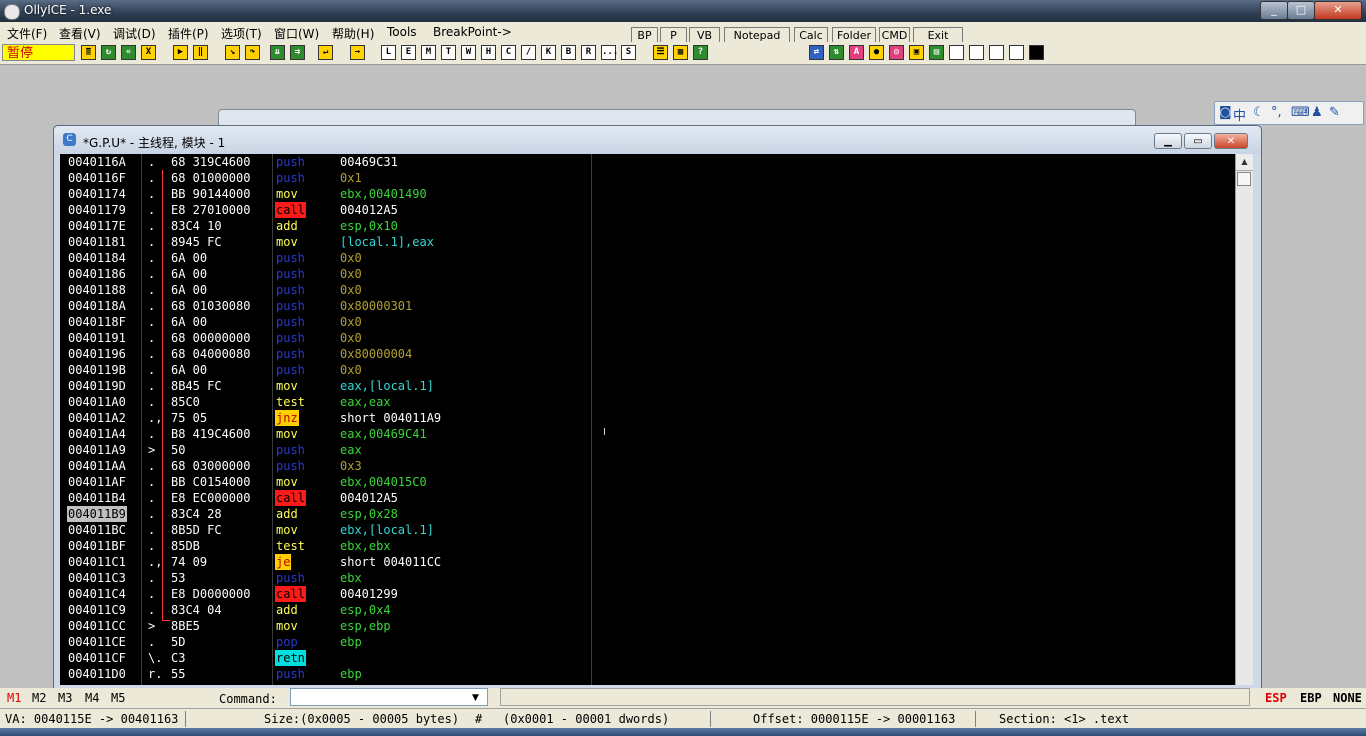 This screenshot has height=736, width=1366. What do you see at coordinates (876, 52) in the screenshot?
I see `record-icon: ●` at bounding box center [876, 52].